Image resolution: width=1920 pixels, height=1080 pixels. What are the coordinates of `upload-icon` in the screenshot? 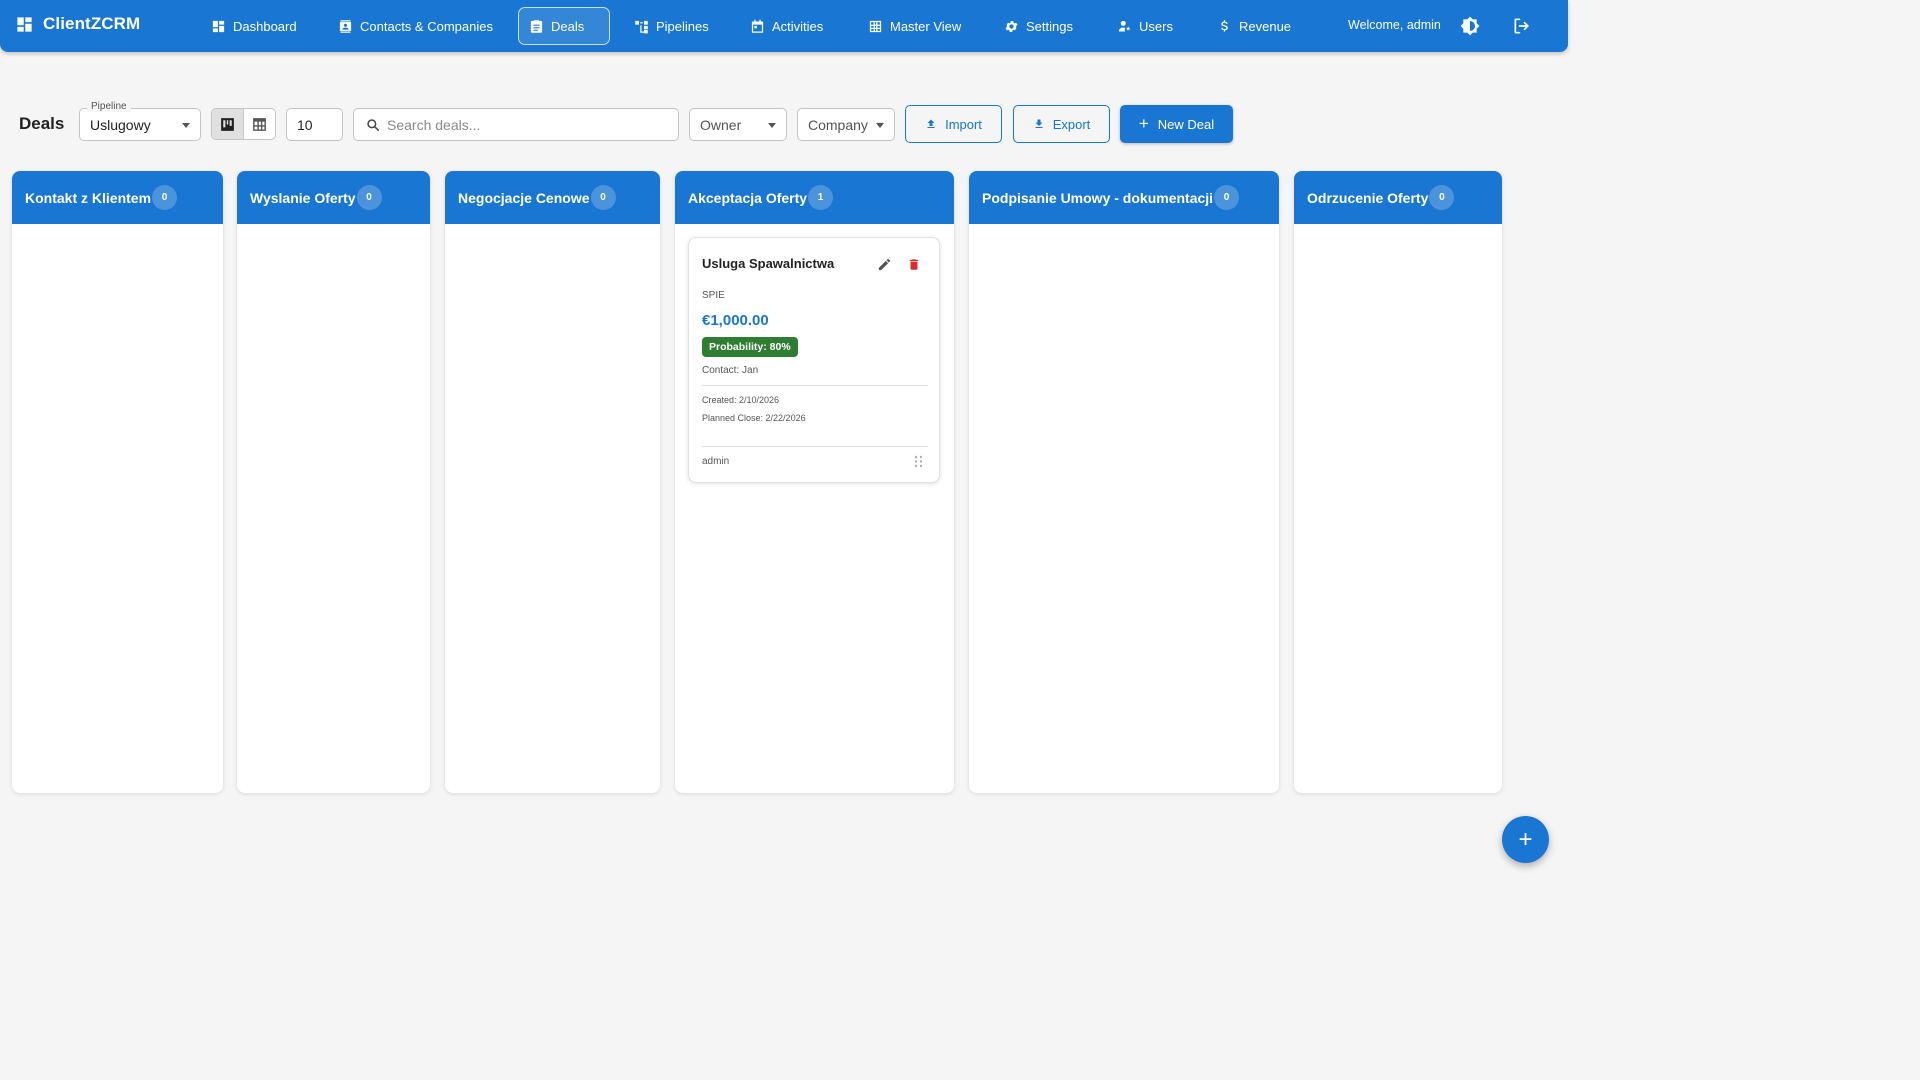 It's located at (931, 123).